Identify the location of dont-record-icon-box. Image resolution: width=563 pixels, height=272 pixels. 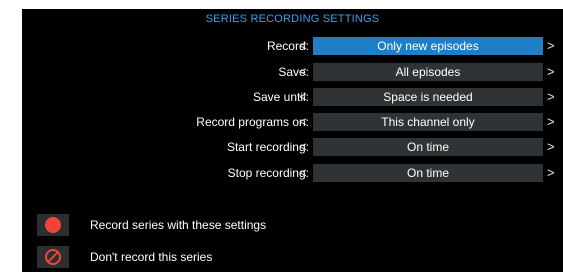
(53, 257).